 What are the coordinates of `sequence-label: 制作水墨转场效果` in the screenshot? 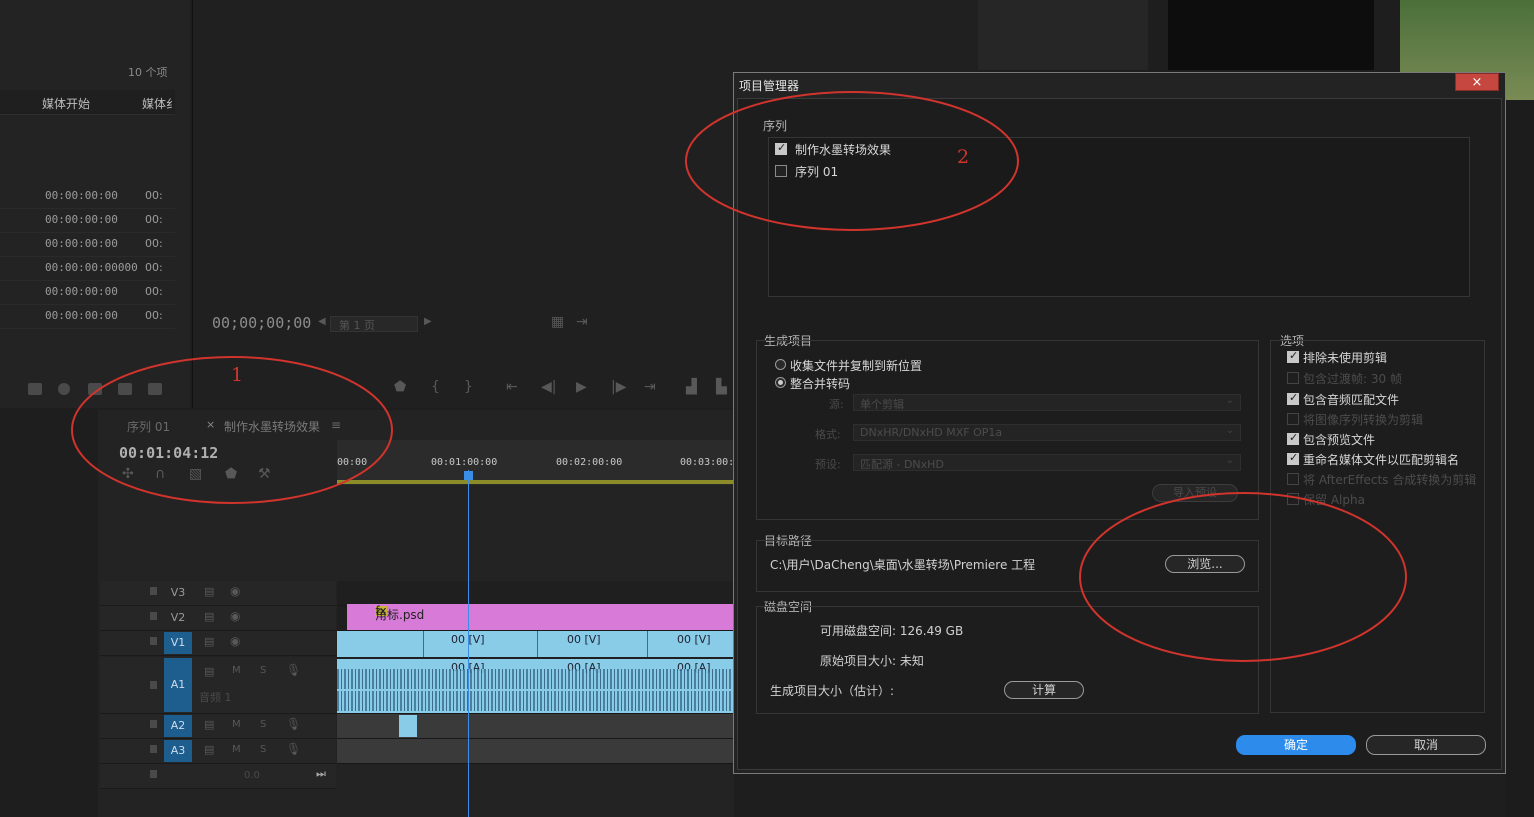 It's located at (843, 149).